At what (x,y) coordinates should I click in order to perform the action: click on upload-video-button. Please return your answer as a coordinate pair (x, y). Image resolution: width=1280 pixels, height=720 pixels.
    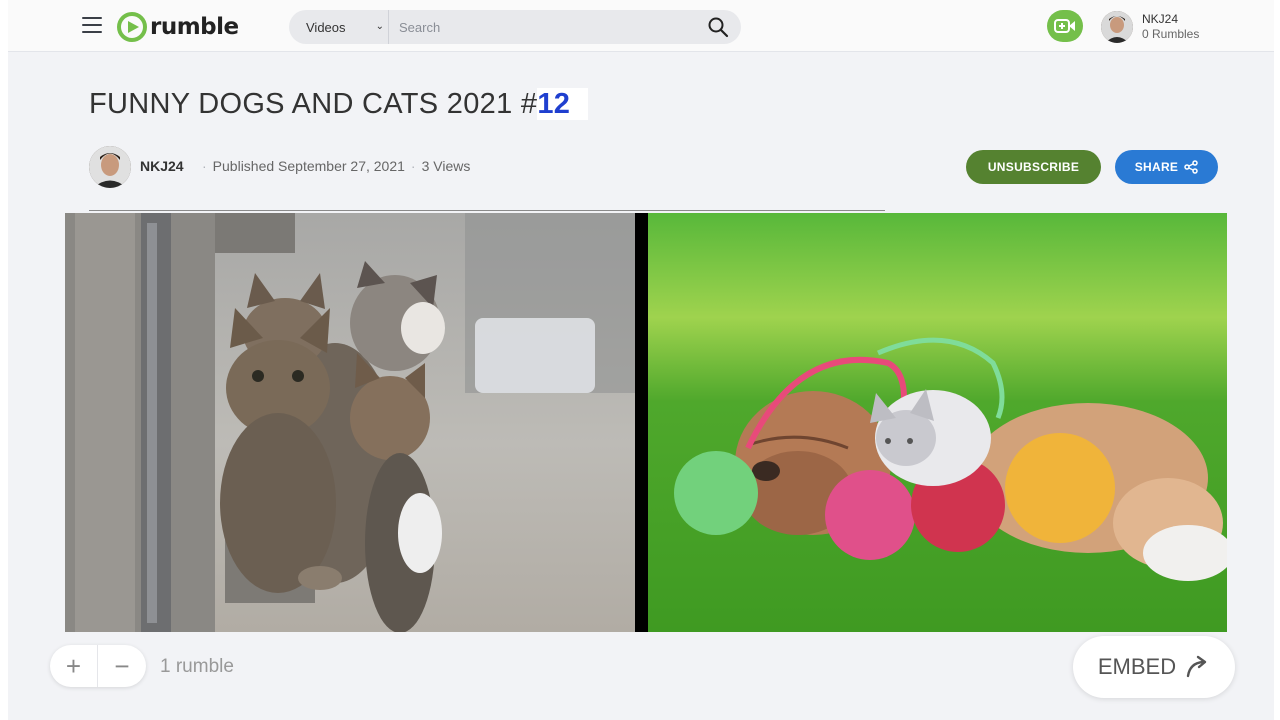
    Looking at the image, I should click on (1065, 26).